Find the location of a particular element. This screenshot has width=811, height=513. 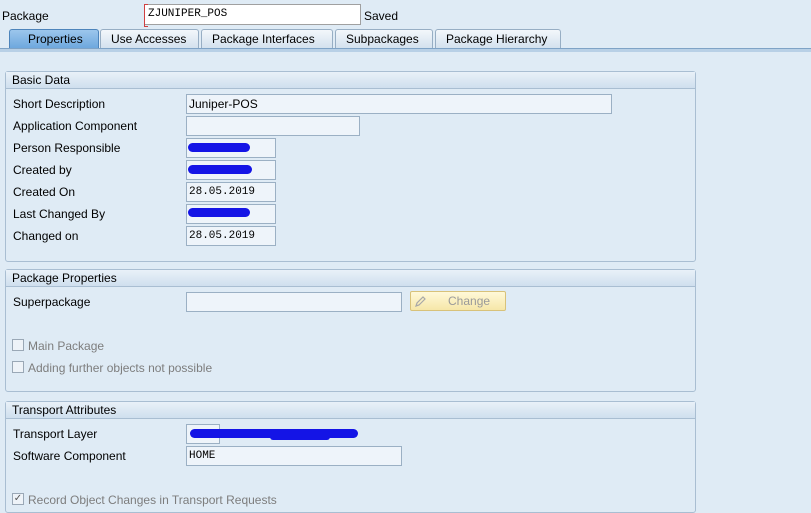

superpackage-label: Superpackage is located at coordinates (52, 302).